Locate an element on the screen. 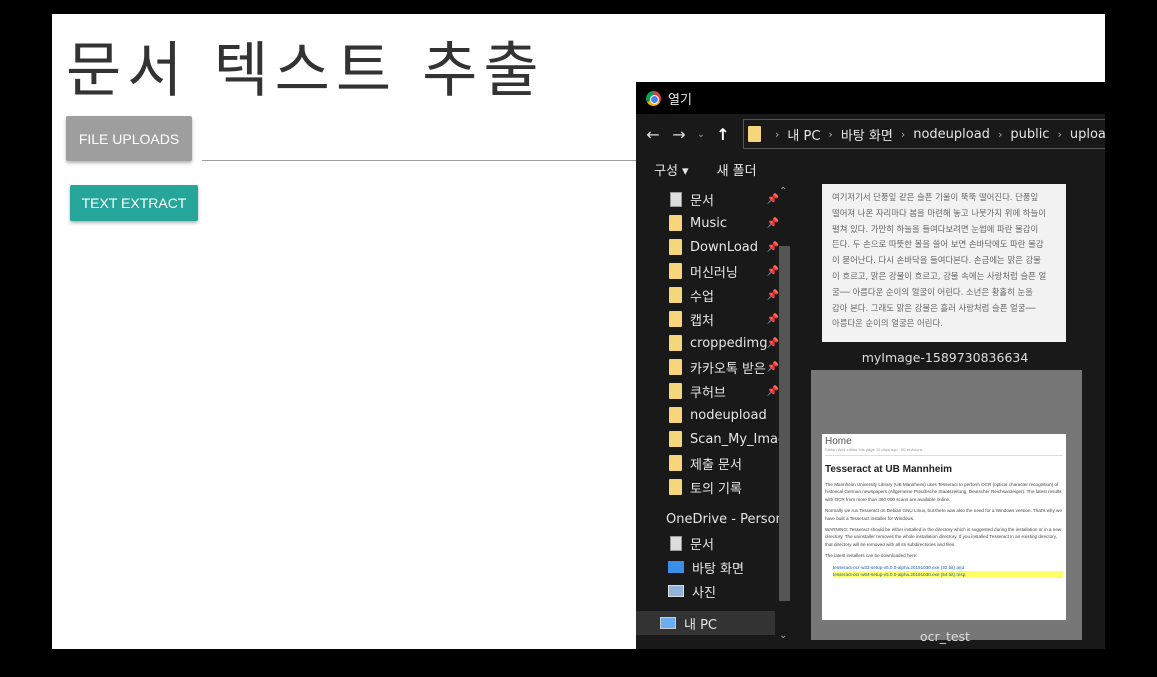 This screenshot has height=677, width=1157. sidebar-item-desktop: 바탕 화면 is located at coordinates (708, 567).